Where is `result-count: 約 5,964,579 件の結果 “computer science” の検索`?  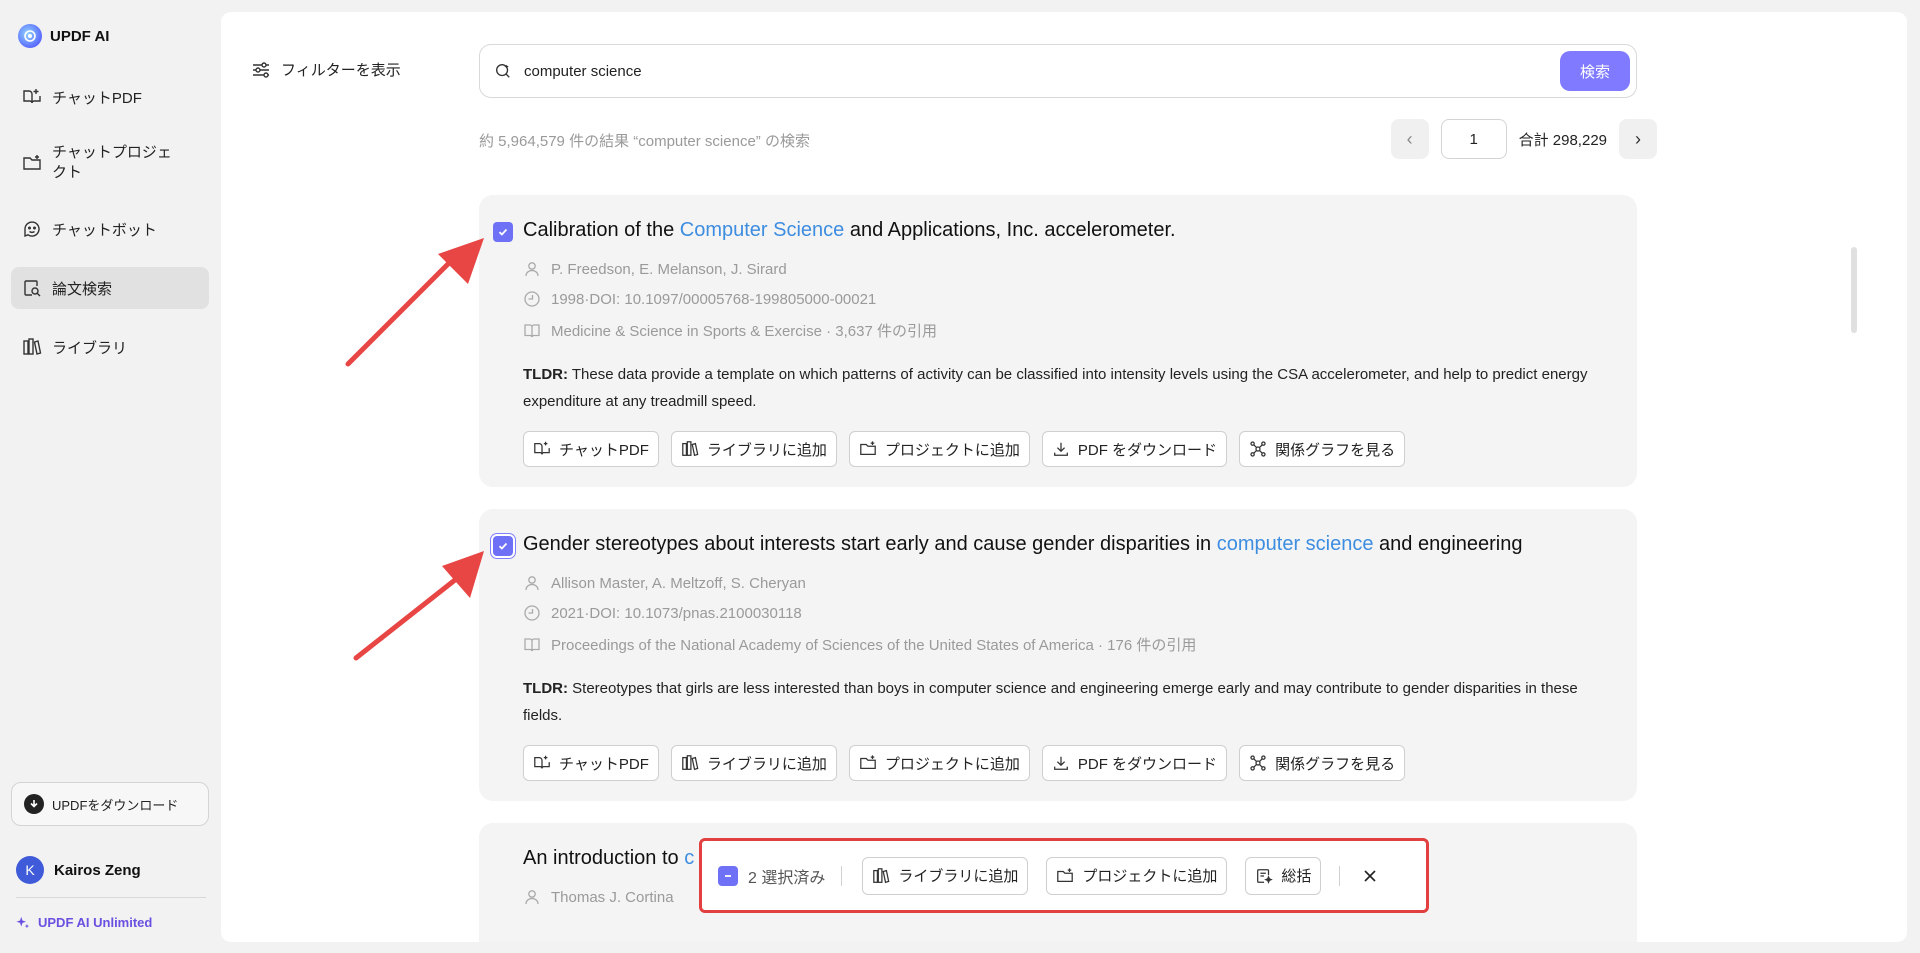 result-count: 約 5,964,579 件の結果 “computer science” の検索 is located at coordinates (644, 141).